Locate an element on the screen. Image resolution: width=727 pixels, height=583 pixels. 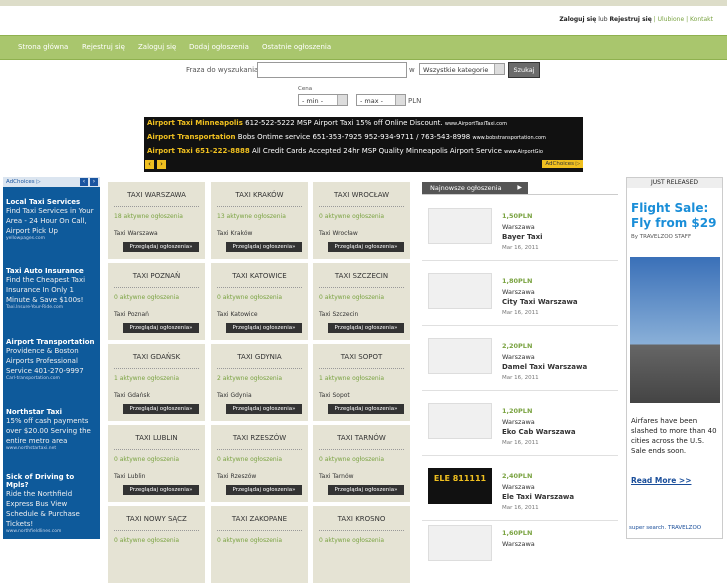
category-city: Taxi Lublin is located at coordinates (129, 476).